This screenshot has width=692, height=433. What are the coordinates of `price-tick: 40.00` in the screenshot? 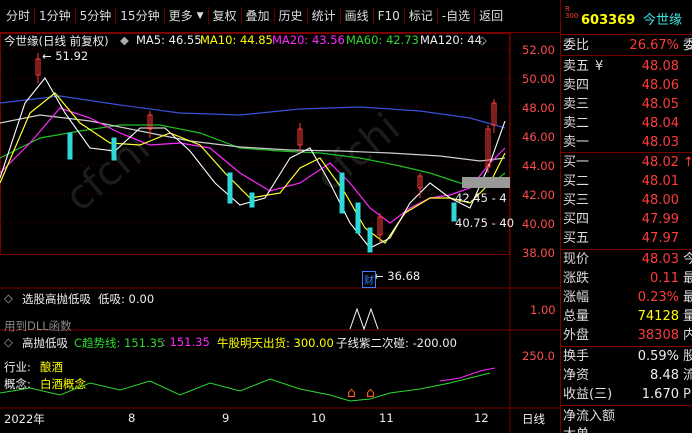 It's located at (538, 224).